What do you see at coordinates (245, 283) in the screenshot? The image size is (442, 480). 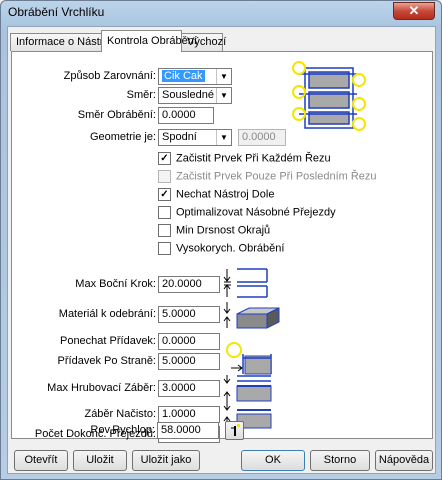 I see `stepover-icon` at bounding box center [245, 283].